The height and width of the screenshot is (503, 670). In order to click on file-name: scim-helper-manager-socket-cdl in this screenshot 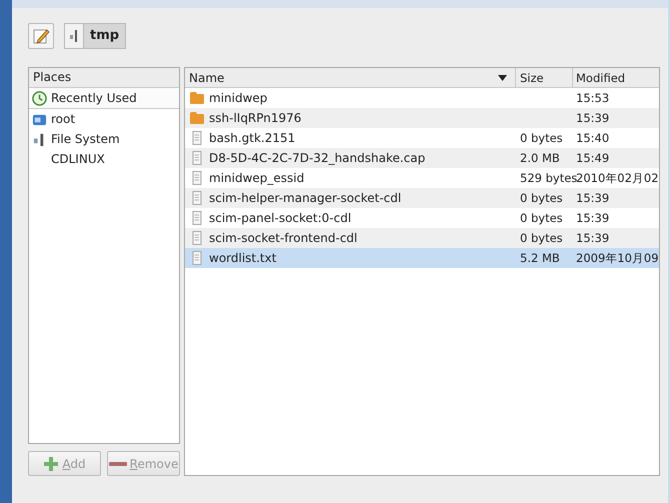, I will do `click(305, 198)`.